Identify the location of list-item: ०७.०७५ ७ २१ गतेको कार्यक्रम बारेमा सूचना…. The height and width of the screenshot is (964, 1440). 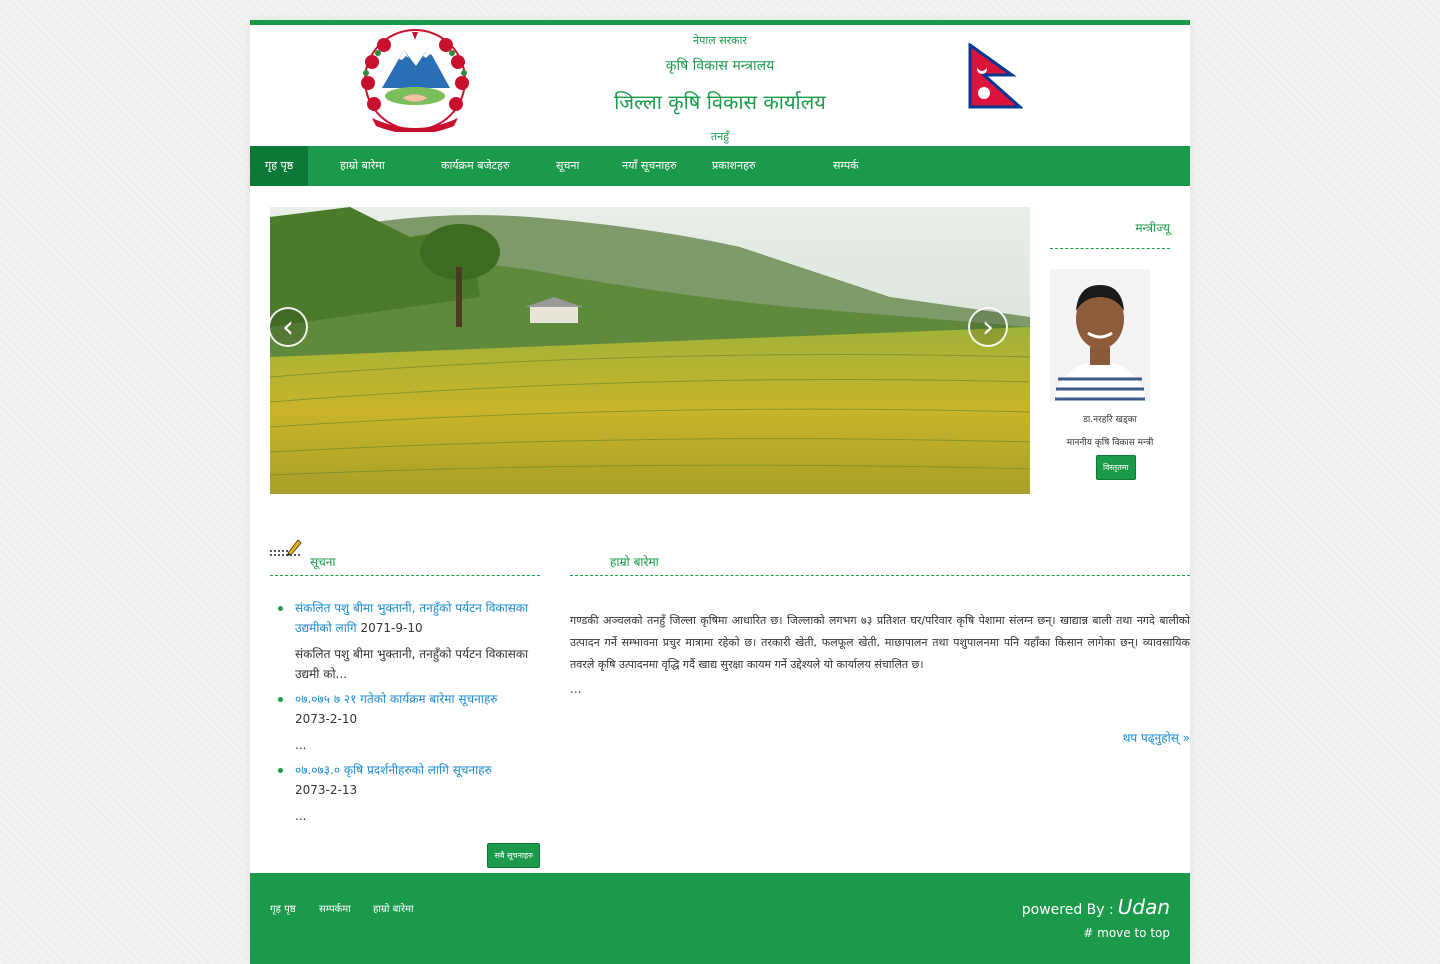
(409, 722).